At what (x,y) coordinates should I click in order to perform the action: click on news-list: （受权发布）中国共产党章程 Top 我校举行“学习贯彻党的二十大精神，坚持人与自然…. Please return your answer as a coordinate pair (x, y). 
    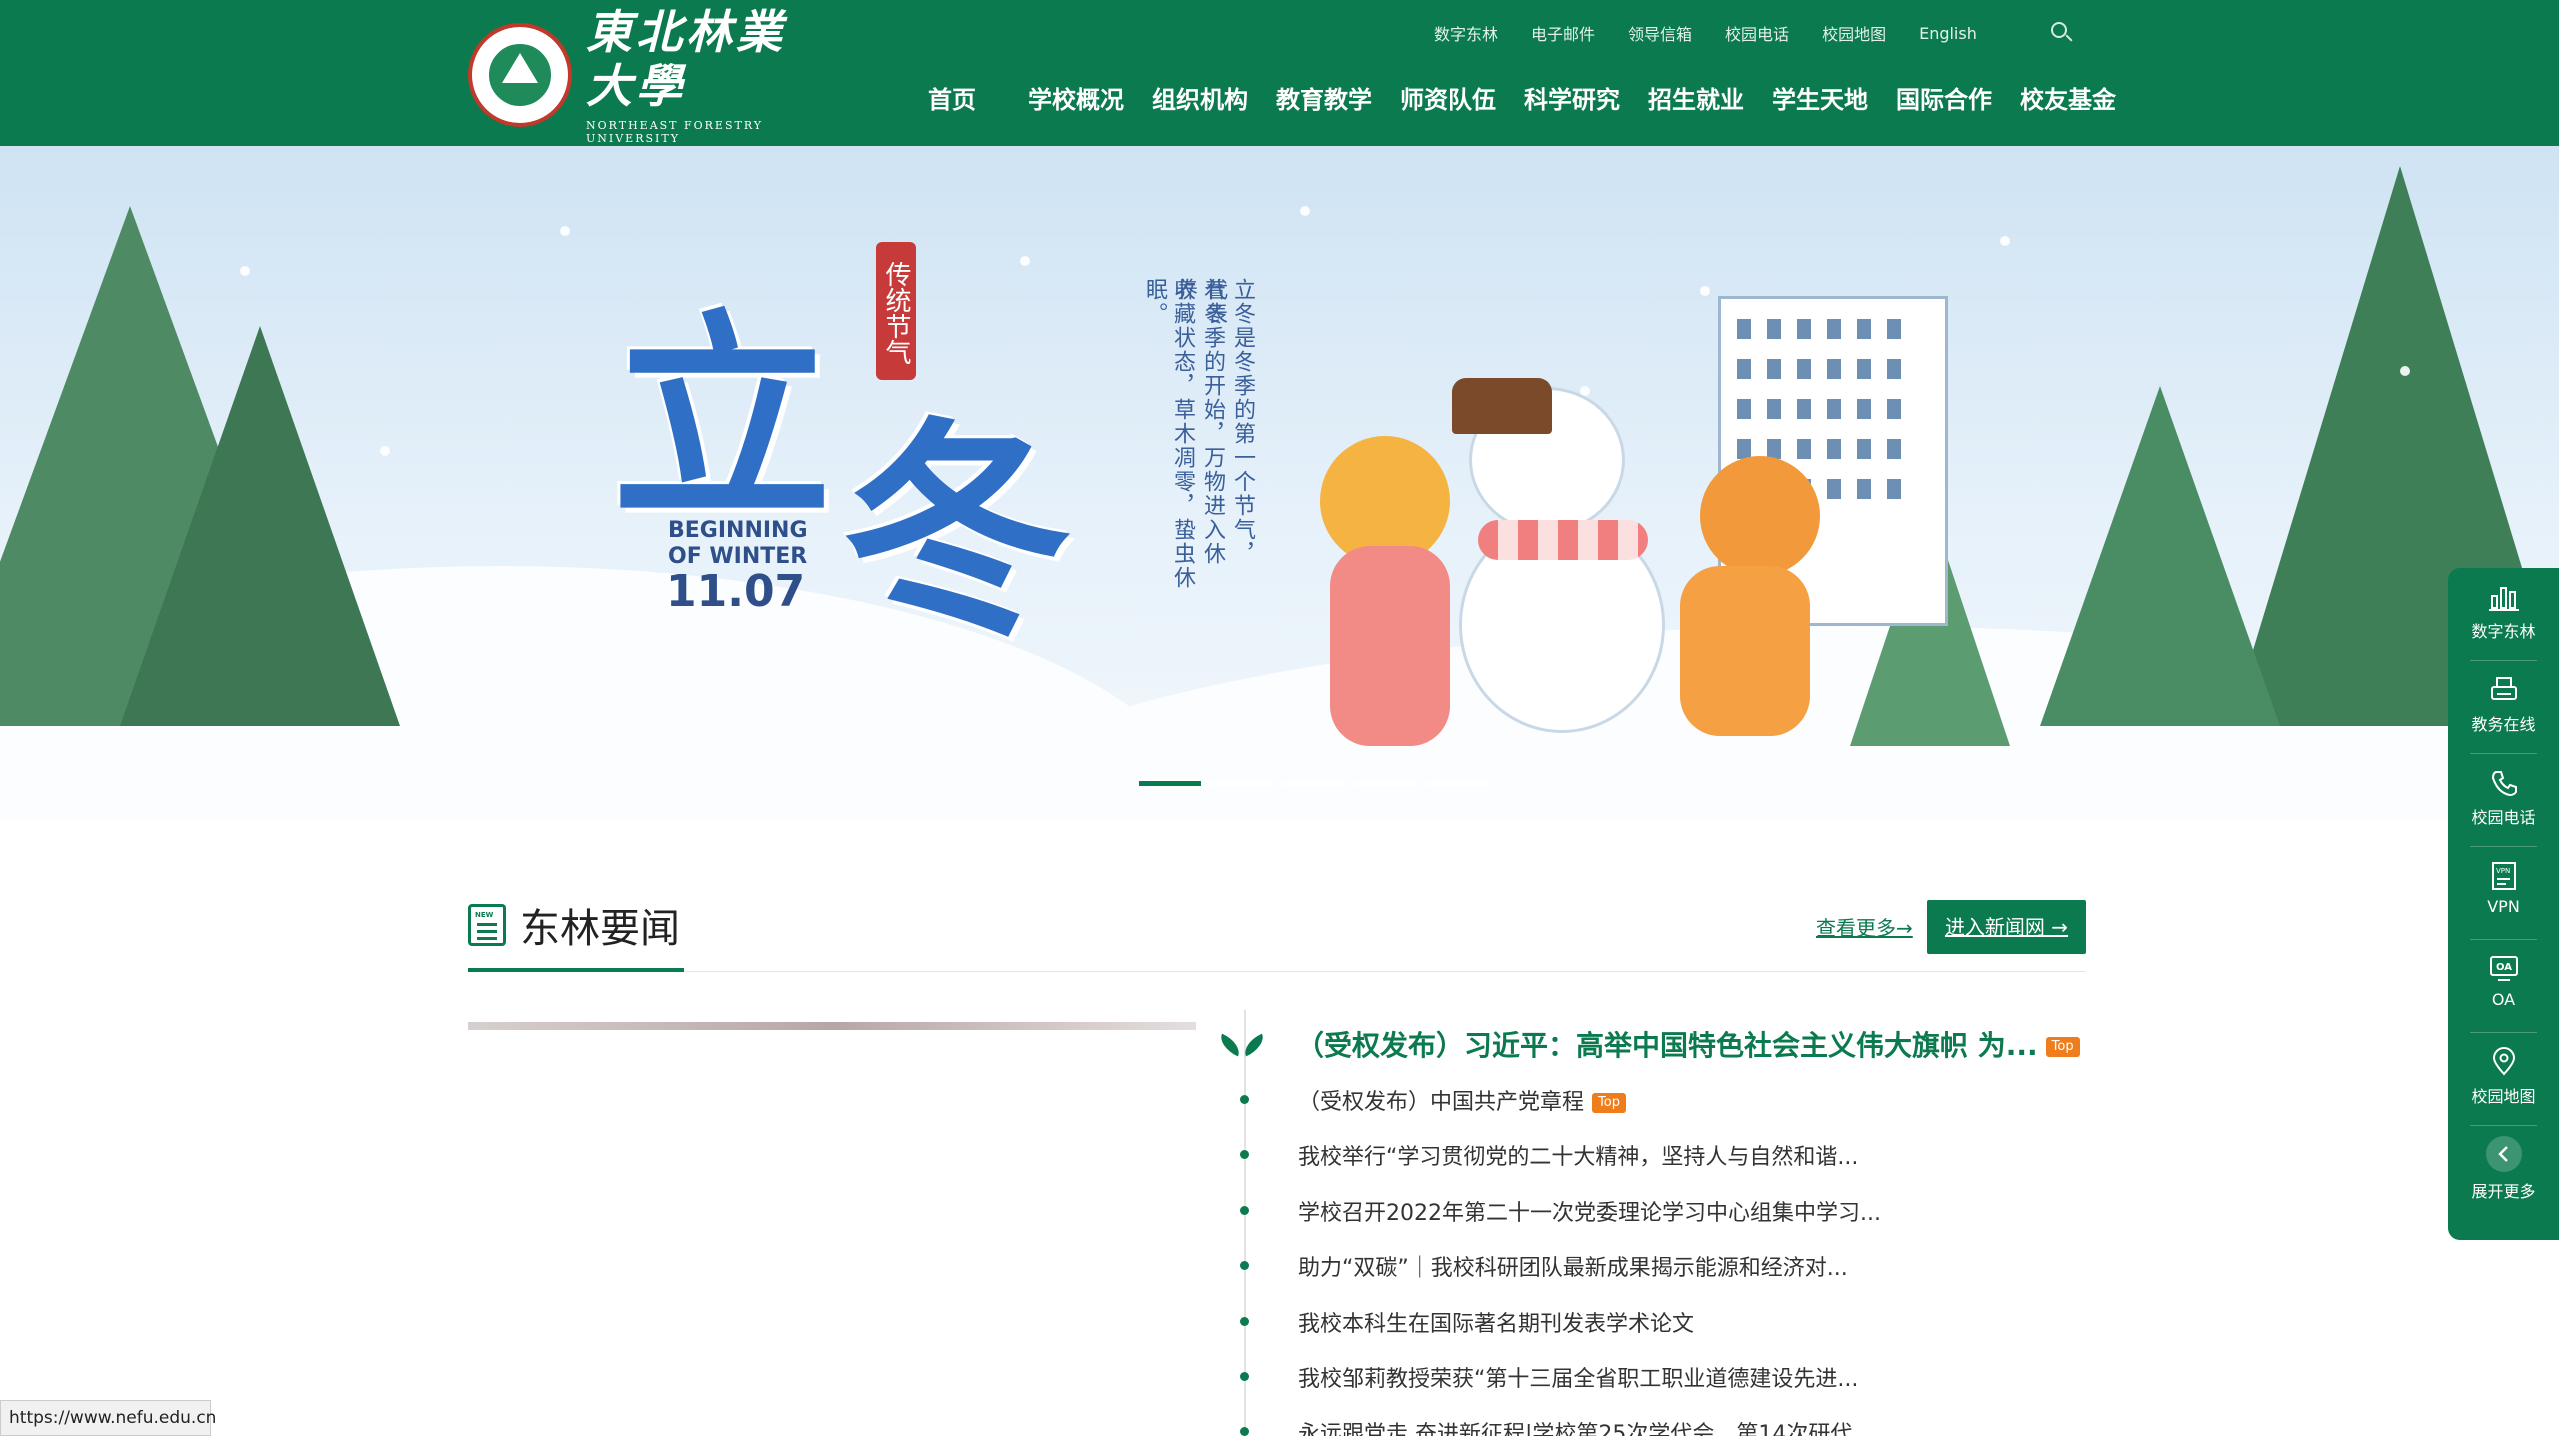
    Looking at the image, I should click on (1686, 1254).